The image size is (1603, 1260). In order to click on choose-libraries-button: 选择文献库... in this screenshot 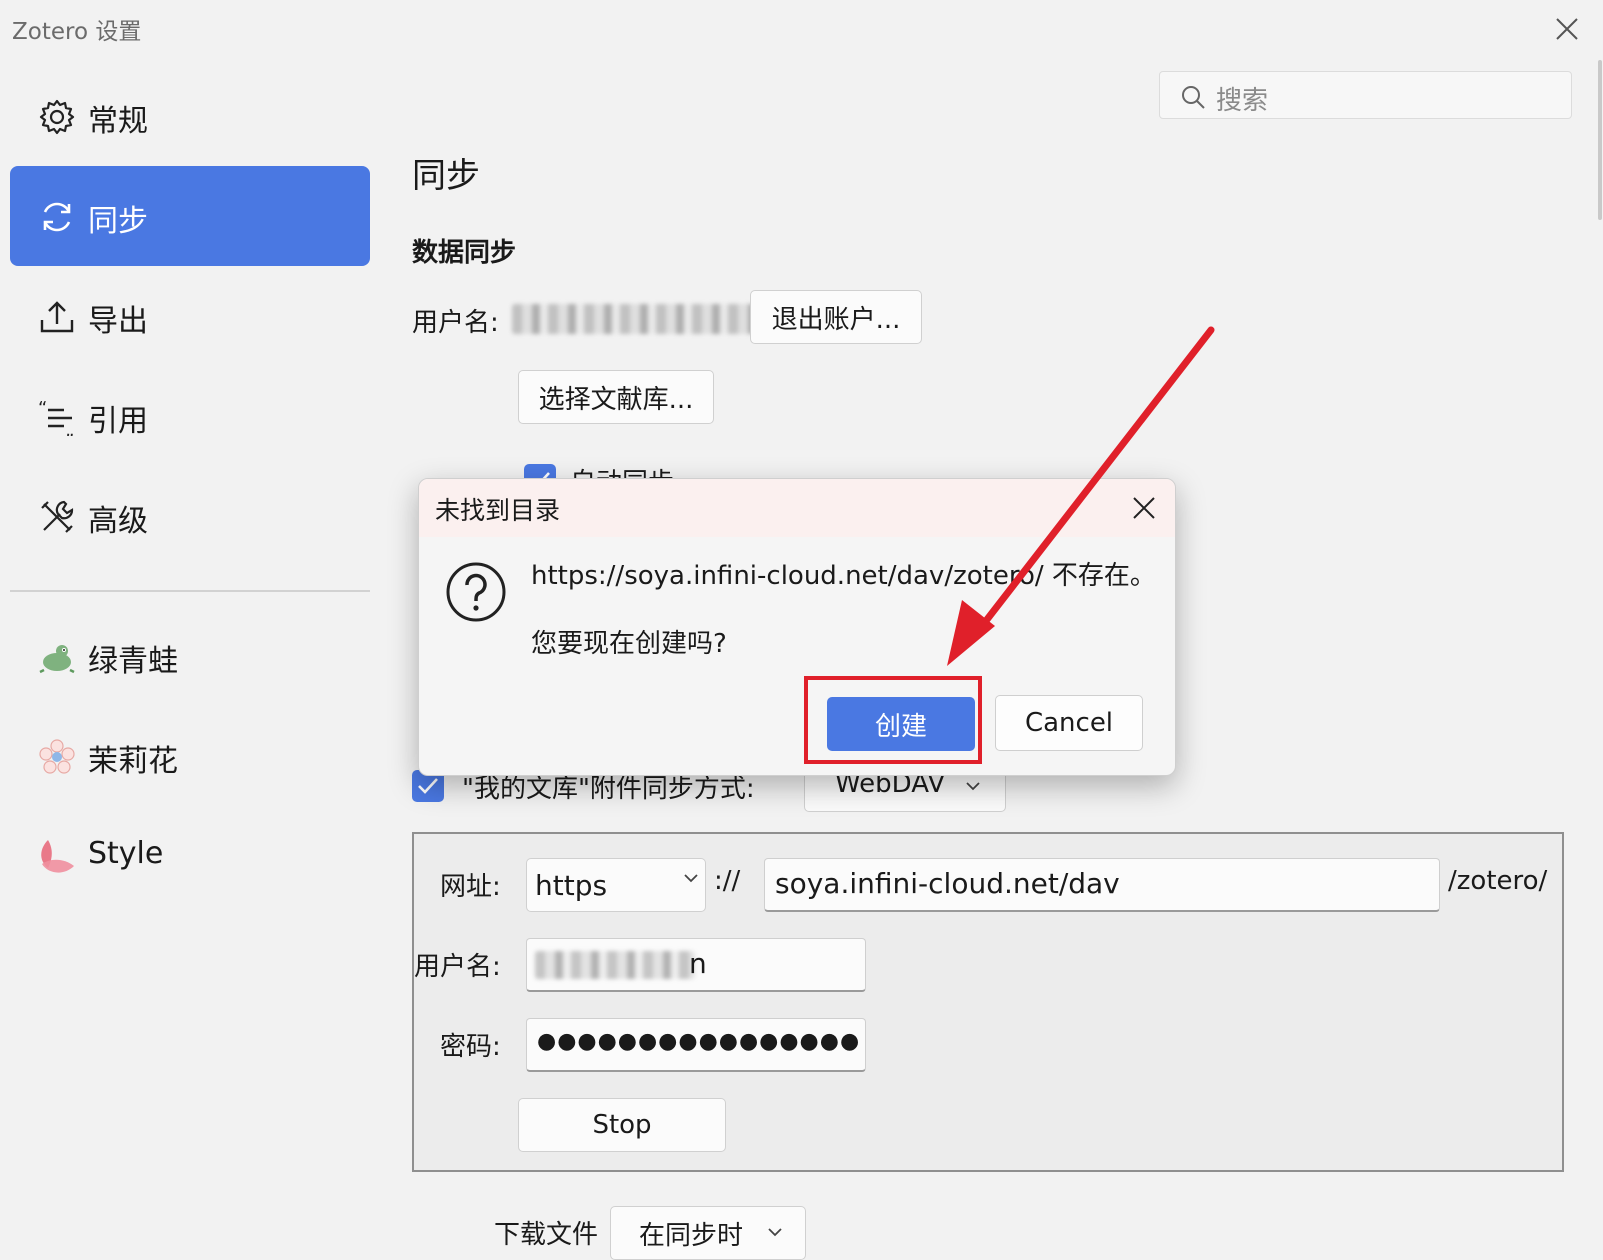, I will do `click(616, 397)`.